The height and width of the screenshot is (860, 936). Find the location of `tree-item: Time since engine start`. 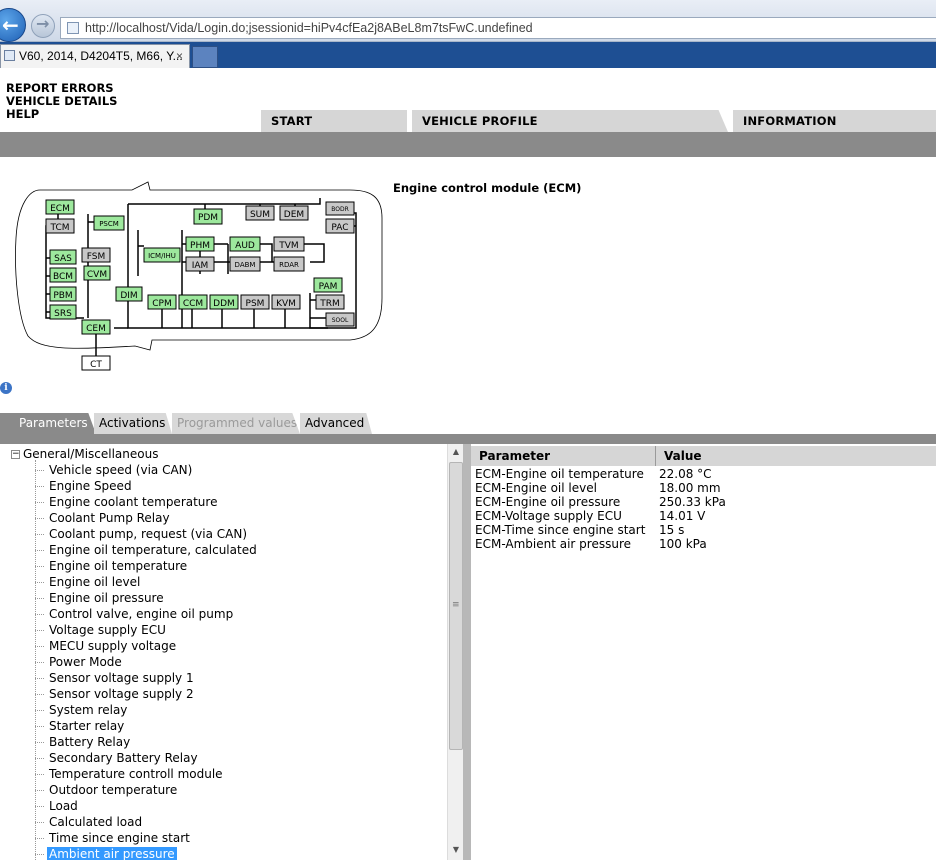

tree-item: Time since engine start is located at coordinates (147, 838).